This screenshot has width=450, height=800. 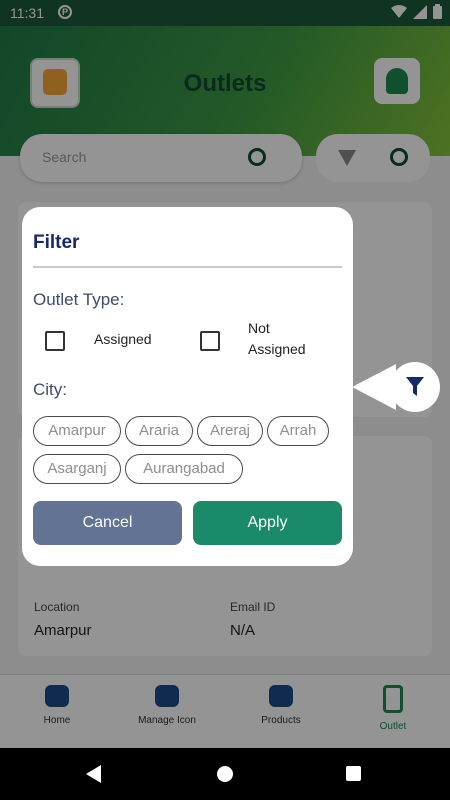 I want to click on back-icon, so click(x=93, y=774).